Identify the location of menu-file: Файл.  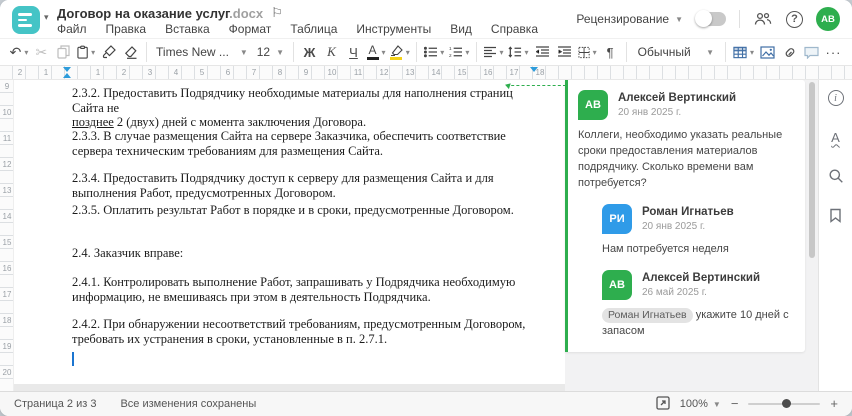
(72, 29).